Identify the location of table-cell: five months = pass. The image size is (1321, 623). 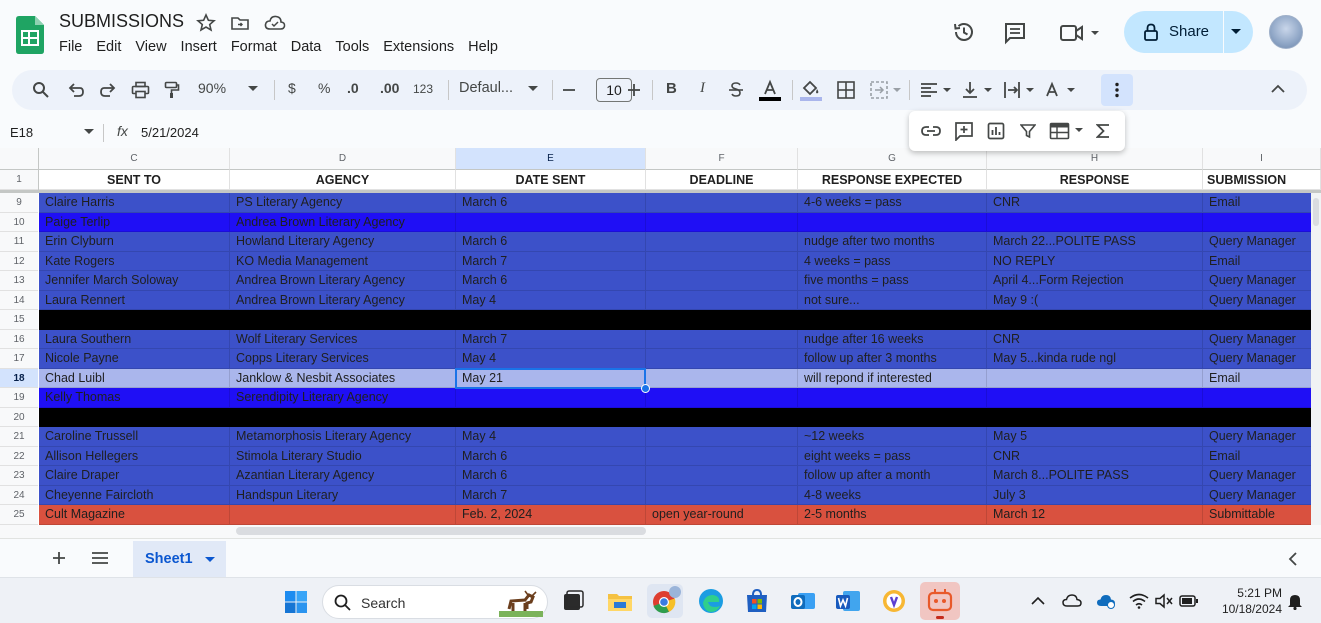
(892, 281).